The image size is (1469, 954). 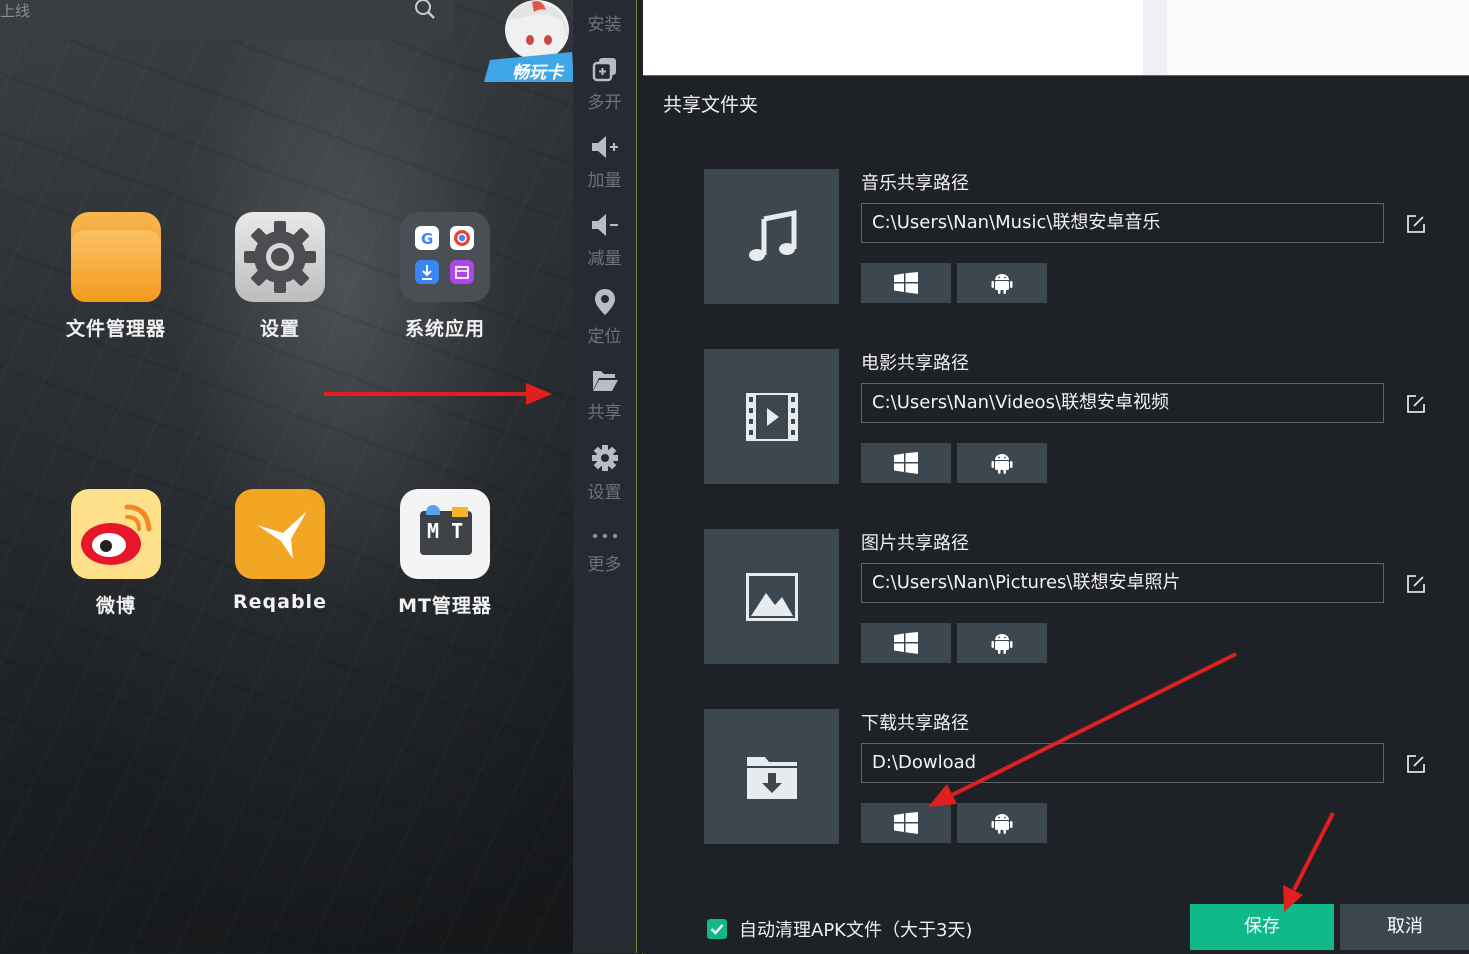 I want to click on sidebar-item-location: 定位, so click(x=604, y=317).